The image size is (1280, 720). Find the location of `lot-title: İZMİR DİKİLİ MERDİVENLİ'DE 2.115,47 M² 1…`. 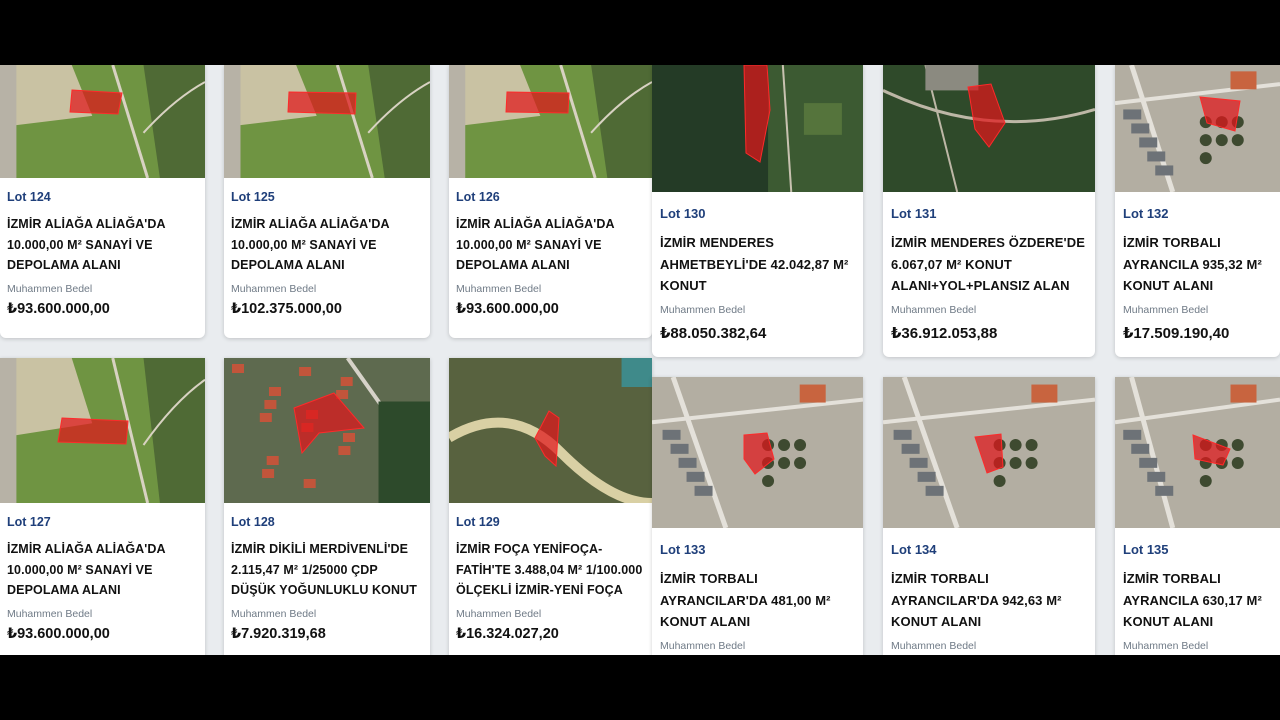

lot-title: İZMİR DİKİLİ MERDİVENLİ'DE 2.115,47 M² 1… is located at coordinates (327, 570).